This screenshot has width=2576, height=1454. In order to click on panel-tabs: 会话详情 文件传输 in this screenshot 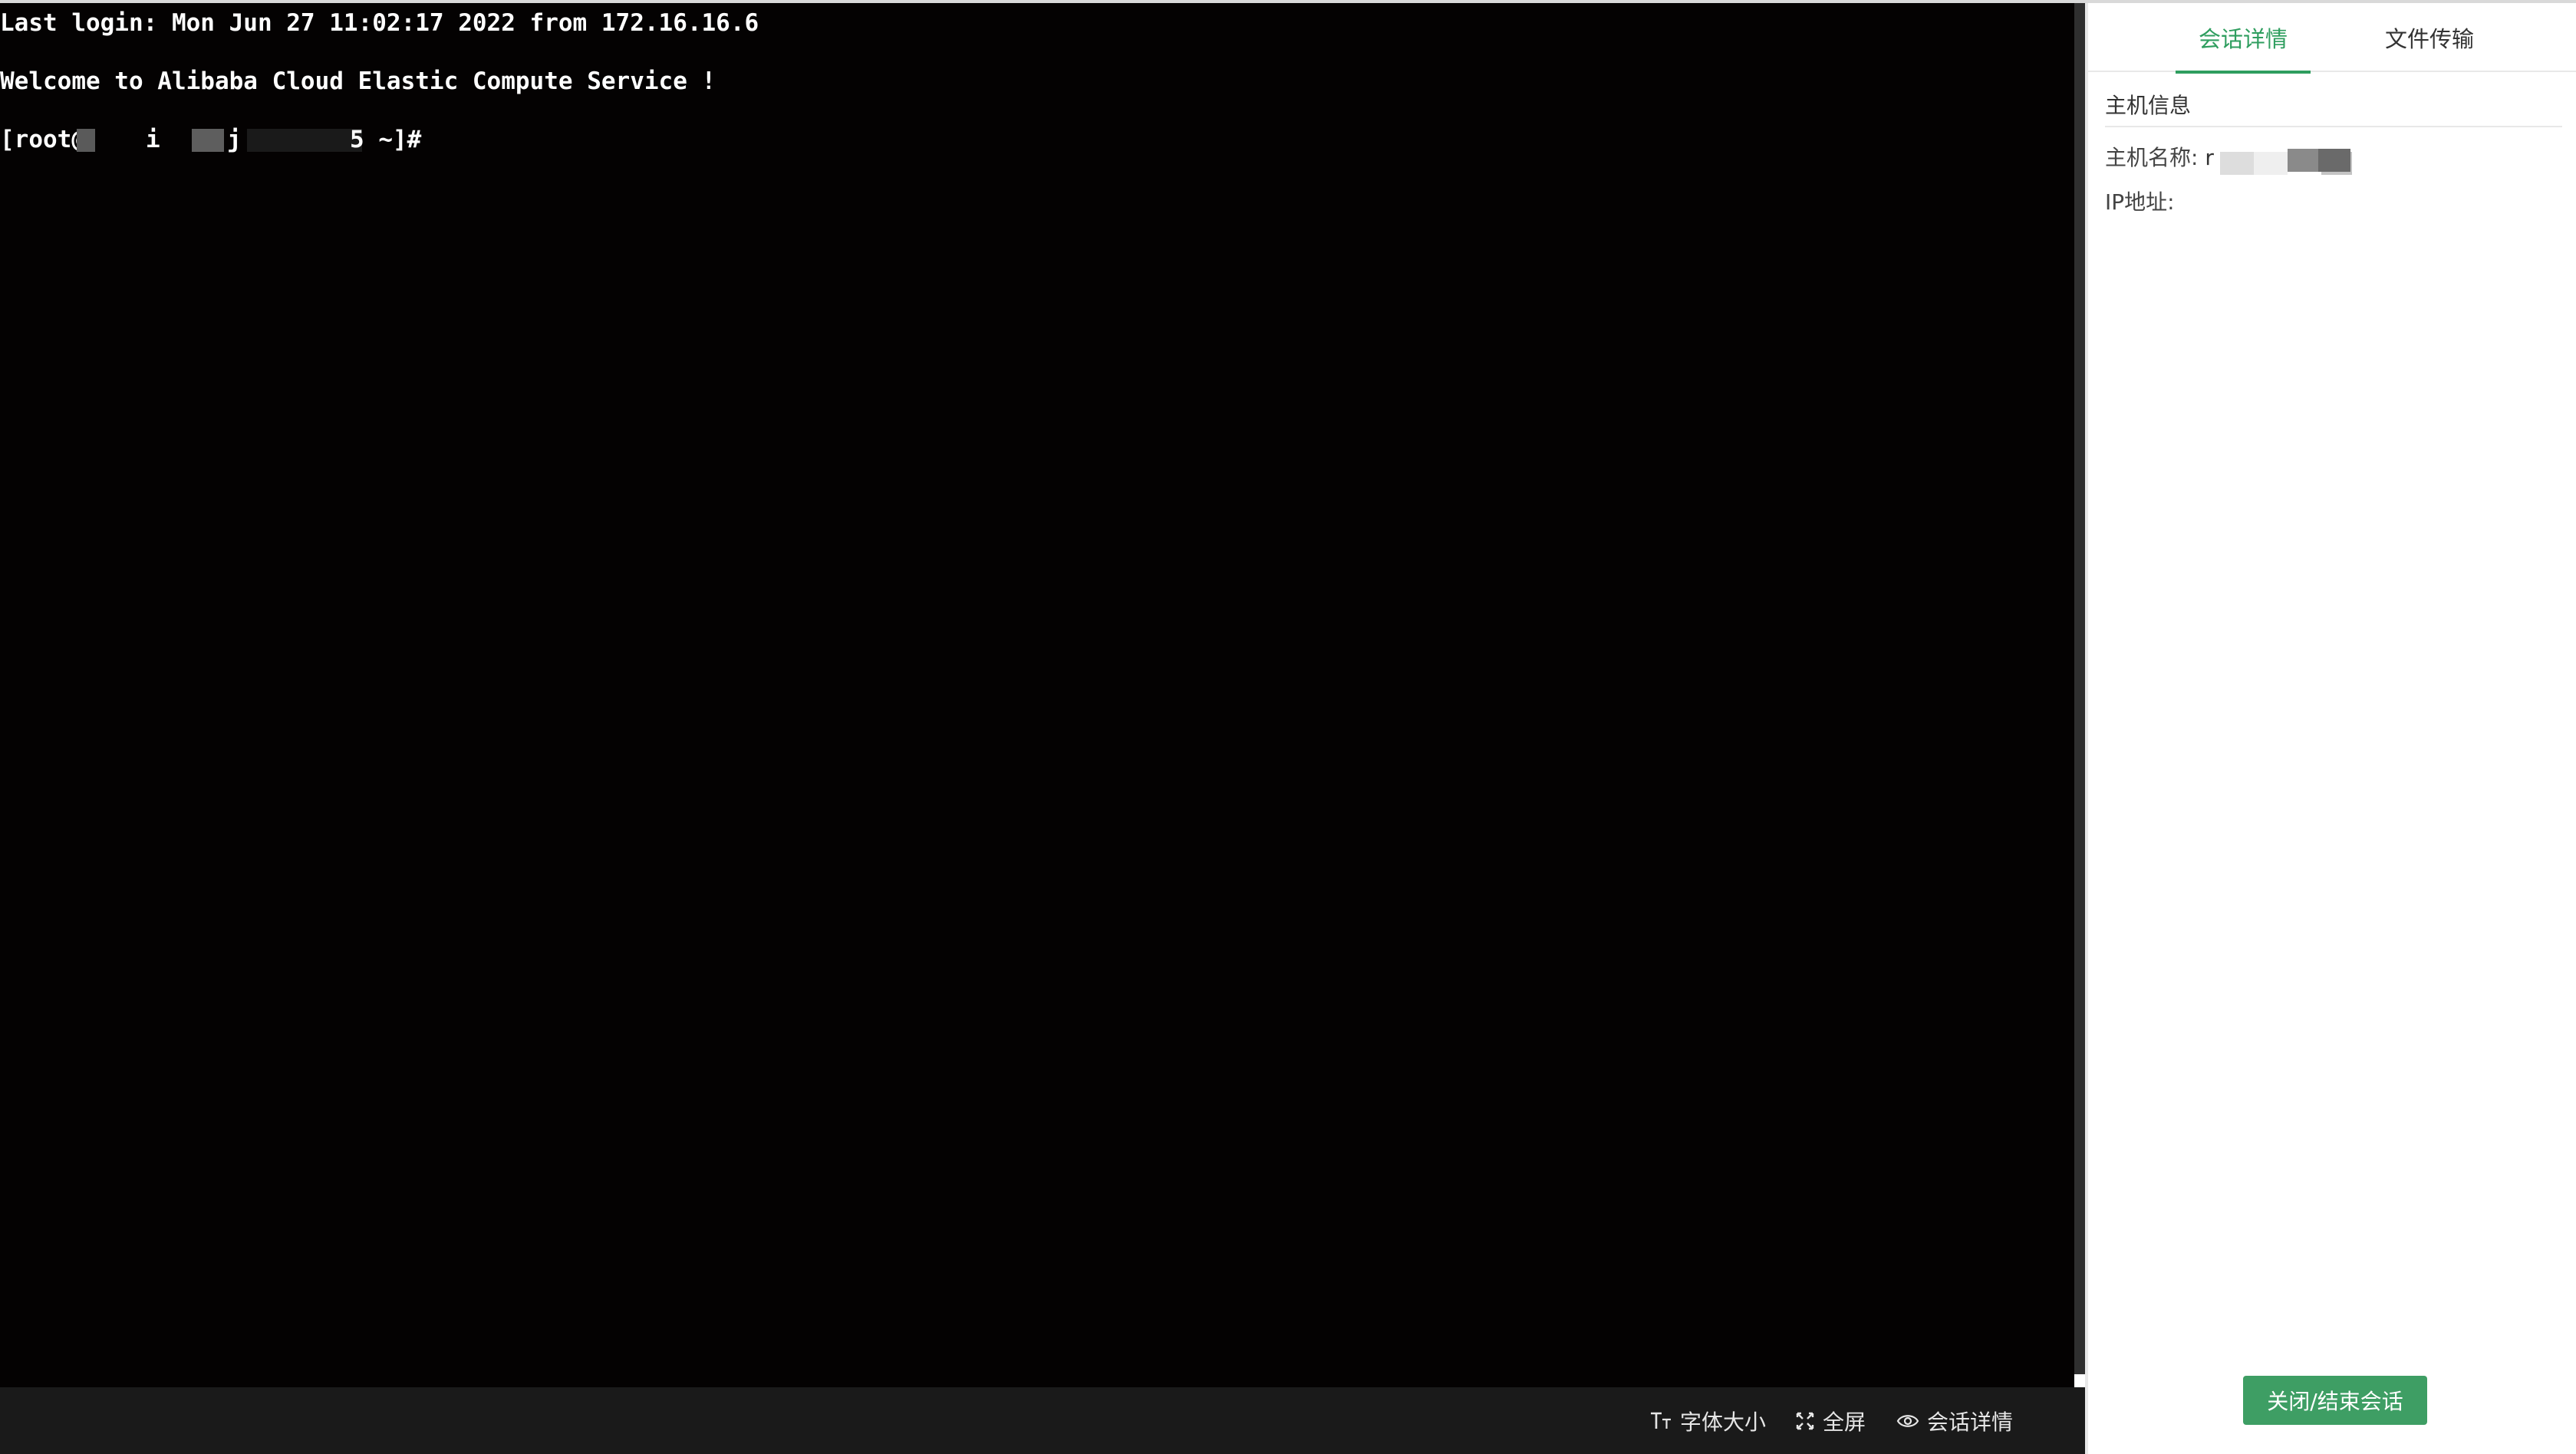, I will do `click(2332, 38)`.